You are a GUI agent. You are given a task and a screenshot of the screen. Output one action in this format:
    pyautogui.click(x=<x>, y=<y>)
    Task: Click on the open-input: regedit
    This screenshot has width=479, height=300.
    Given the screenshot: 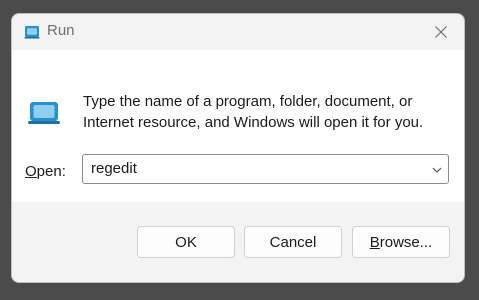 What is the action you would take?
    pyautogui.click(x=114, y=168)
    